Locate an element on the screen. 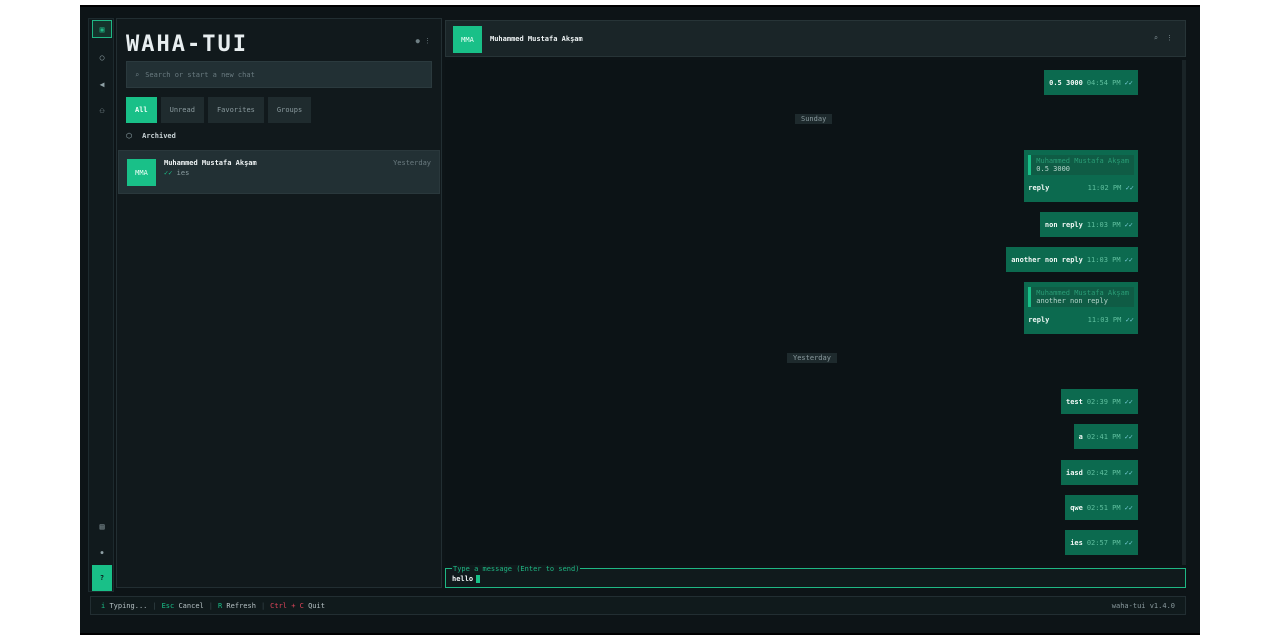 The height and width of the screenshot is (640, 1280). quoted-message: Muhammed Mustafa Akşam 0.5 3000 is located at coordinates (1081, 165).